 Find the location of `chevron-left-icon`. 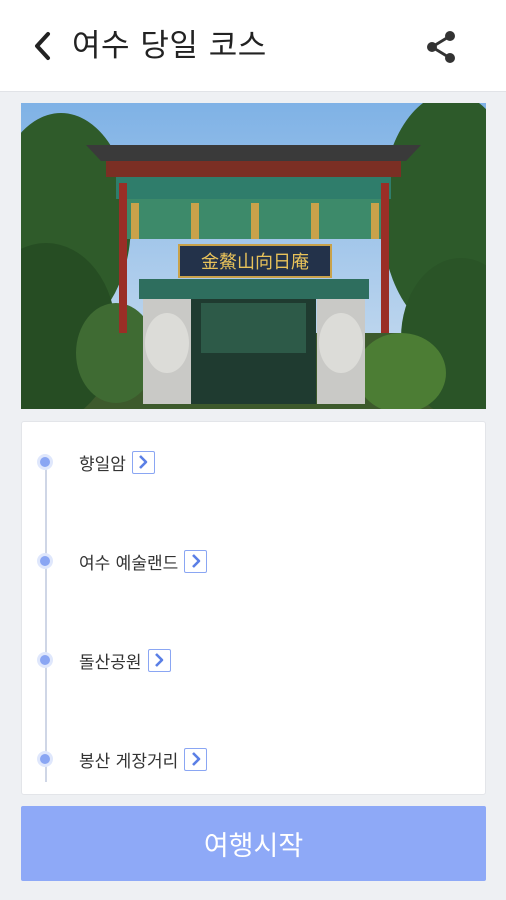

chevron-left-icon is located at coordinates (42, 46).